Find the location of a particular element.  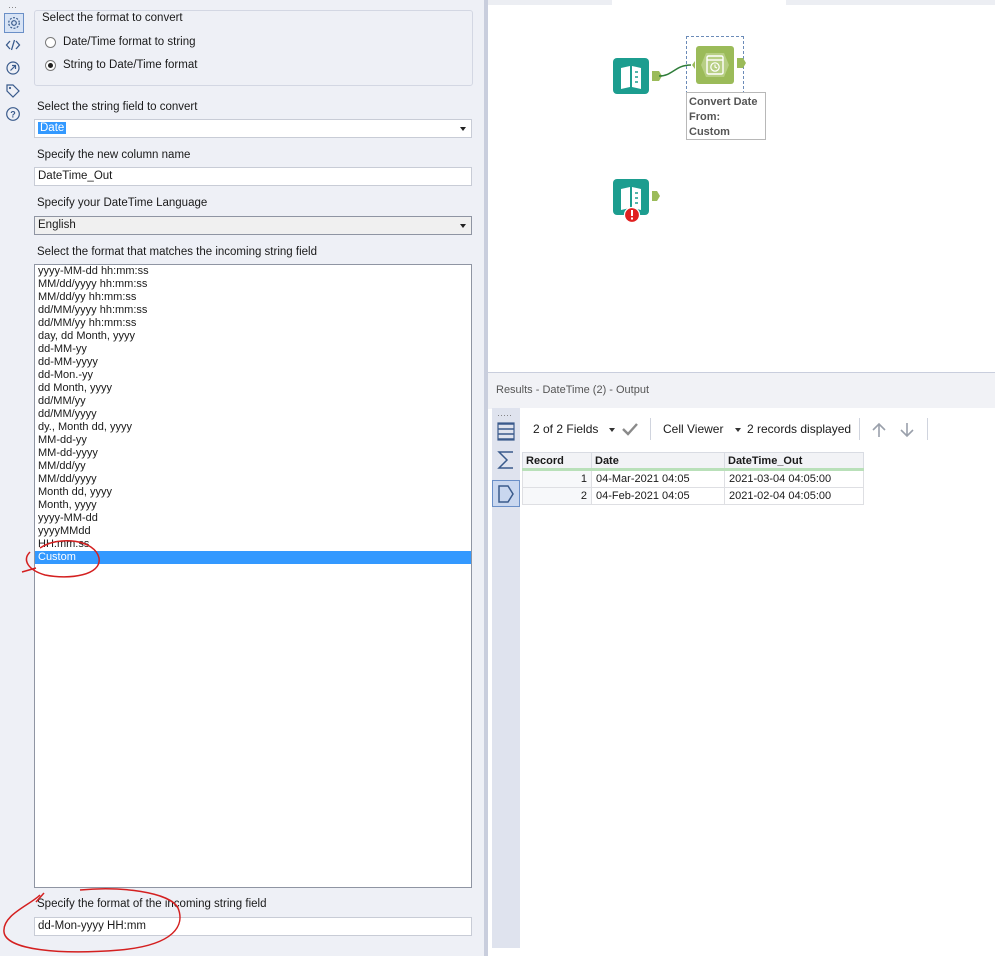

format-list-item: yyyyMMdd is located at coordinates (253, 531).